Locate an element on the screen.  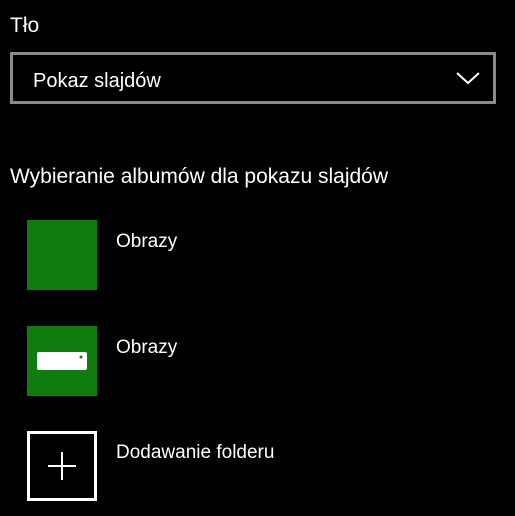
add-folder-button: Dodawanie folderu is located at coordinates (177, 466).